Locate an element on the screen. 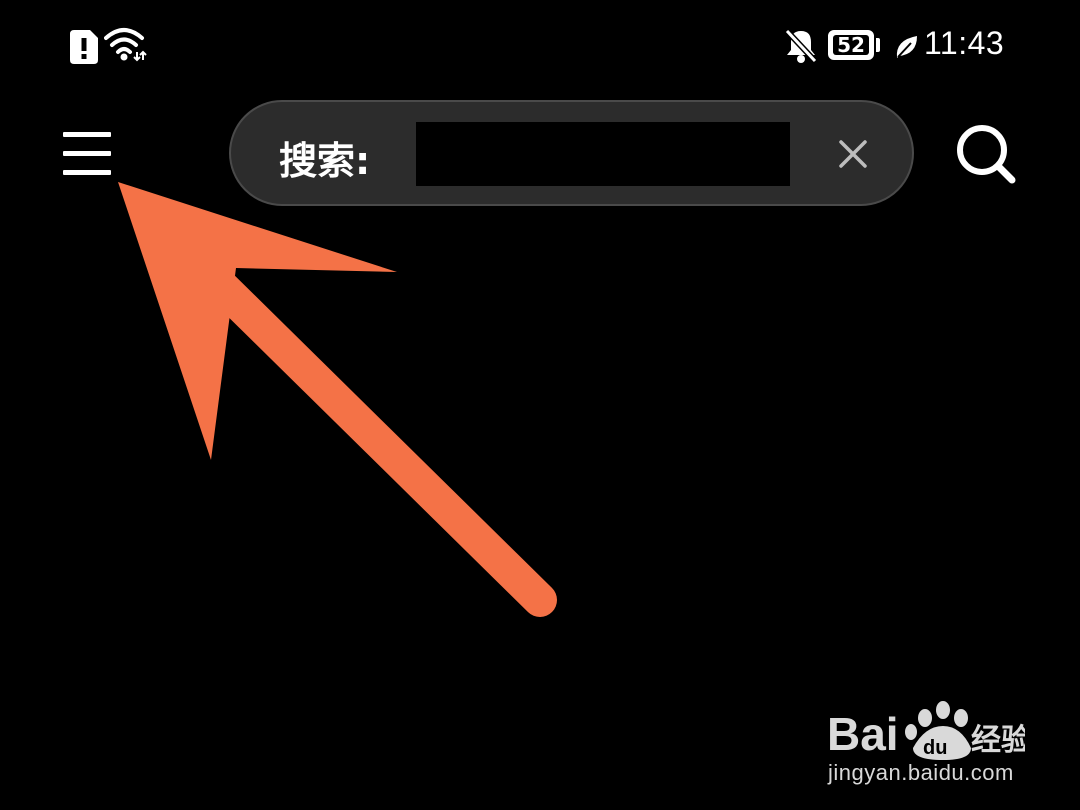  bell-mute-icon is located at coordinates (801, 46).